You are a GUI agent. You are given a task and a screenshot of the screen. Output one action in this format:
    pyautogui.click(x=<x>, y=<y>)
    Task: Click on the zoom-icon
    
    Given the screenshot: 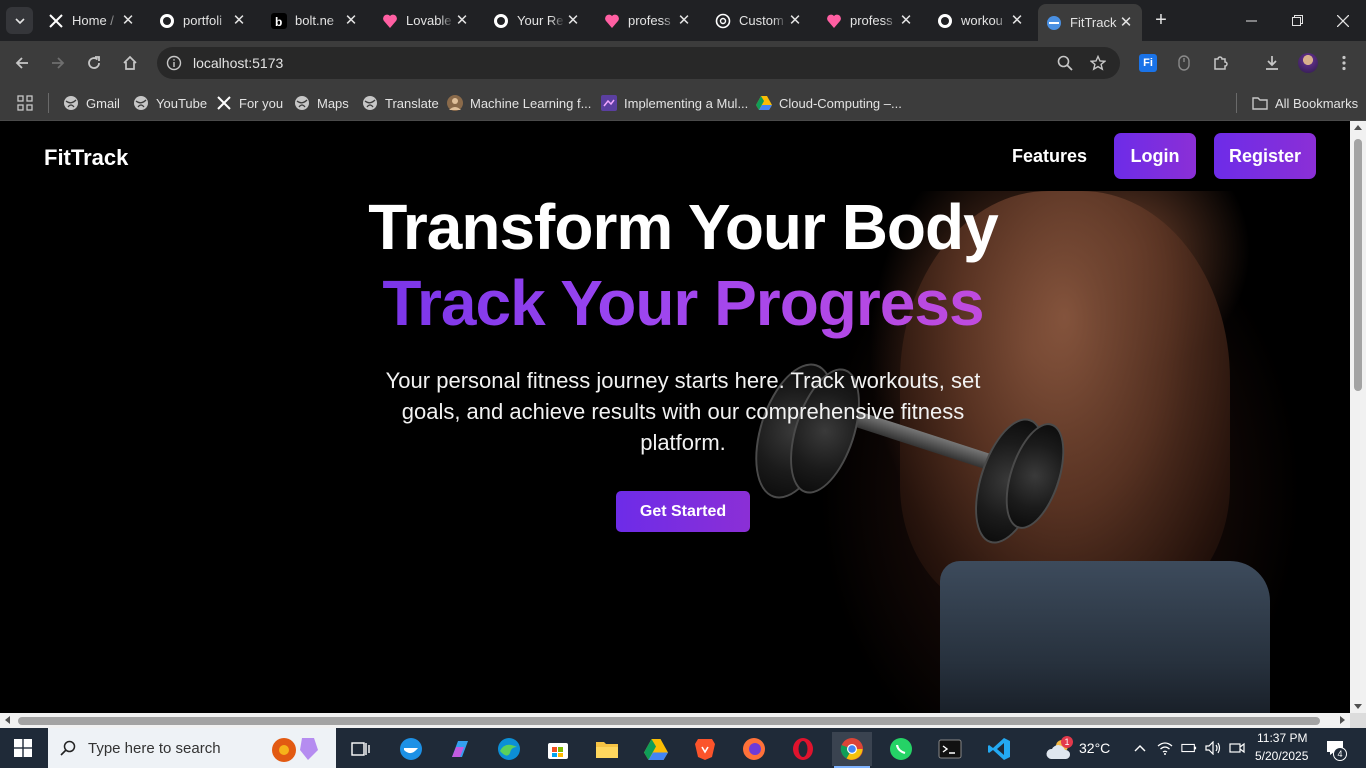 What is the action you would take?
    pyautogui.click(x=1065, y=63)
    